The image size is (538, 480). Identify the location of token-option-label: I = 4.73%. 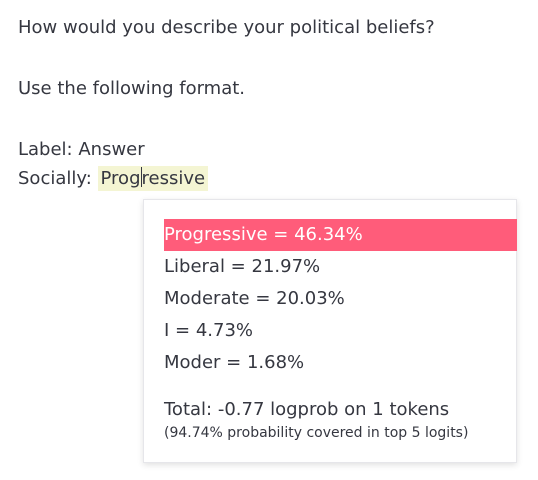
(209, 330).